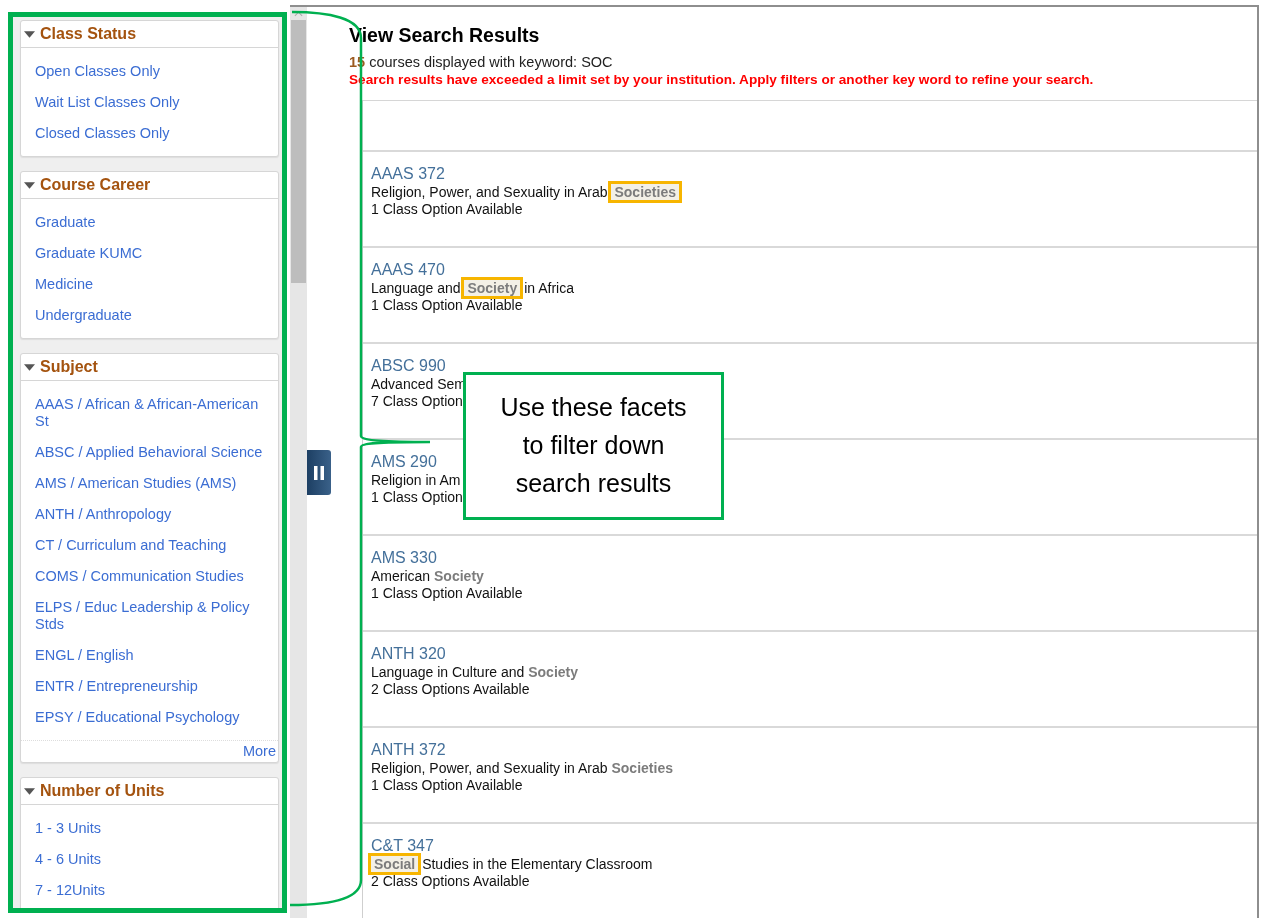 This screenshot has height=918, width=1262. Describe the element at coordinates (408, 366) in the screenshot. I see `course-link: ABSC 990` at that location.